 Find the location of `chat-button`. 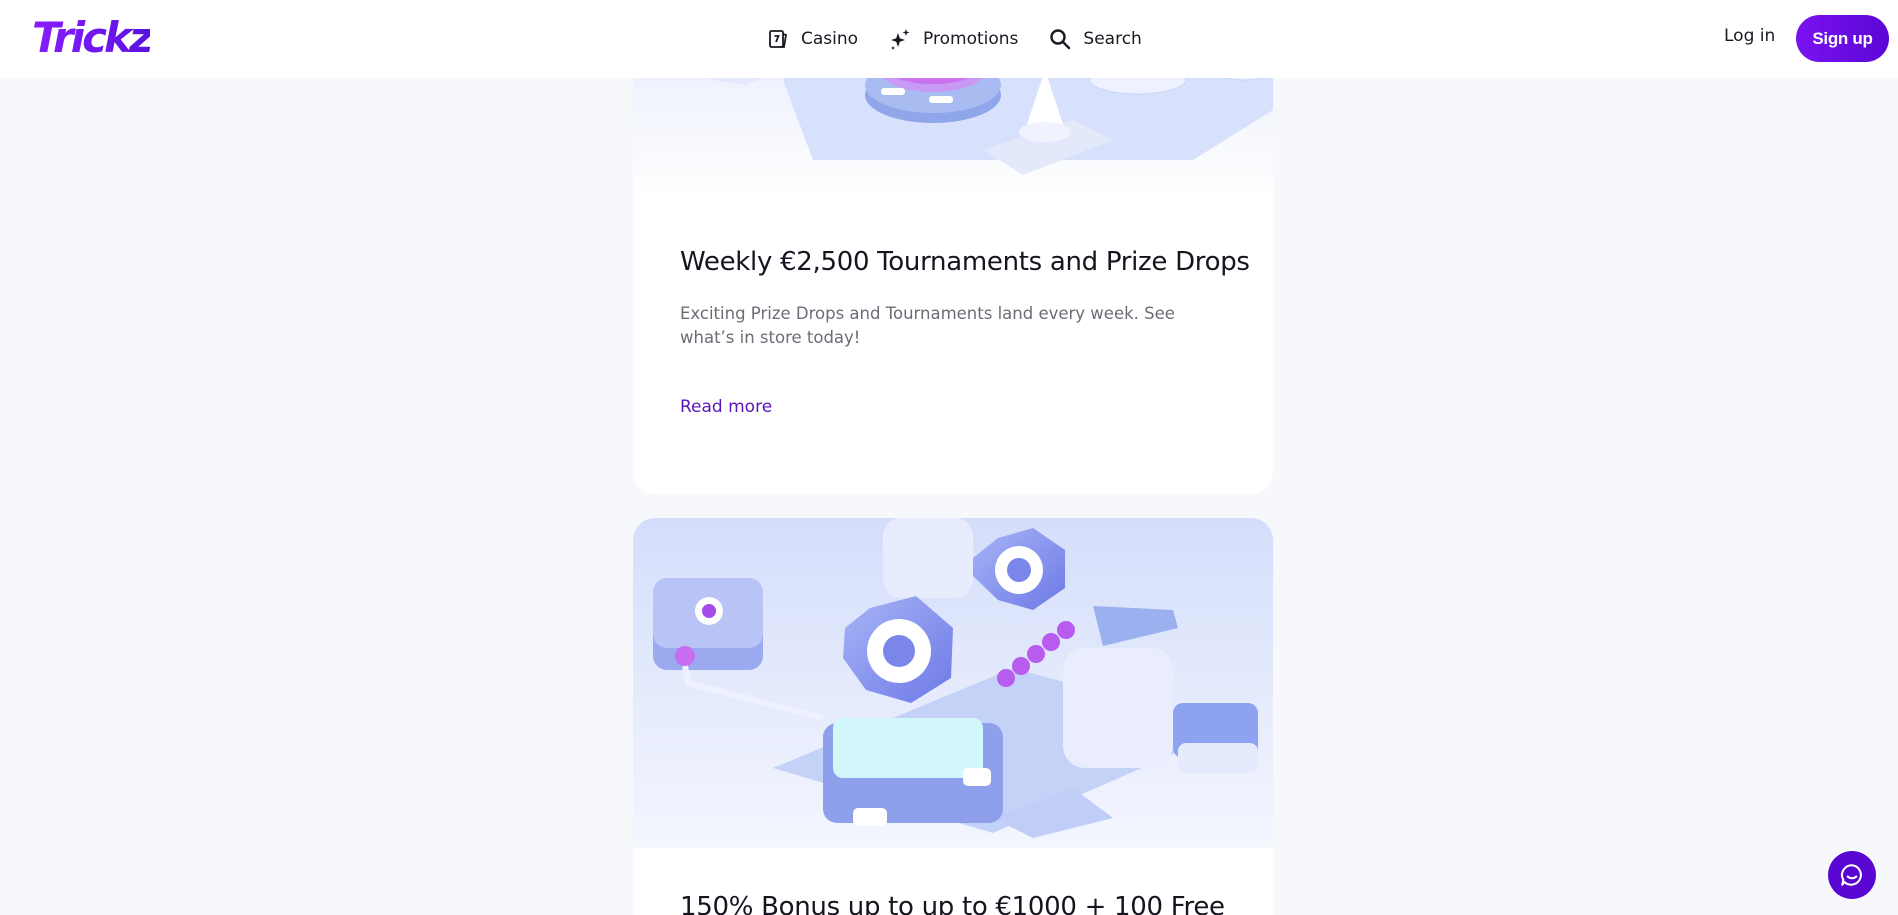

chat-button is located at coordinates (1852, 875).